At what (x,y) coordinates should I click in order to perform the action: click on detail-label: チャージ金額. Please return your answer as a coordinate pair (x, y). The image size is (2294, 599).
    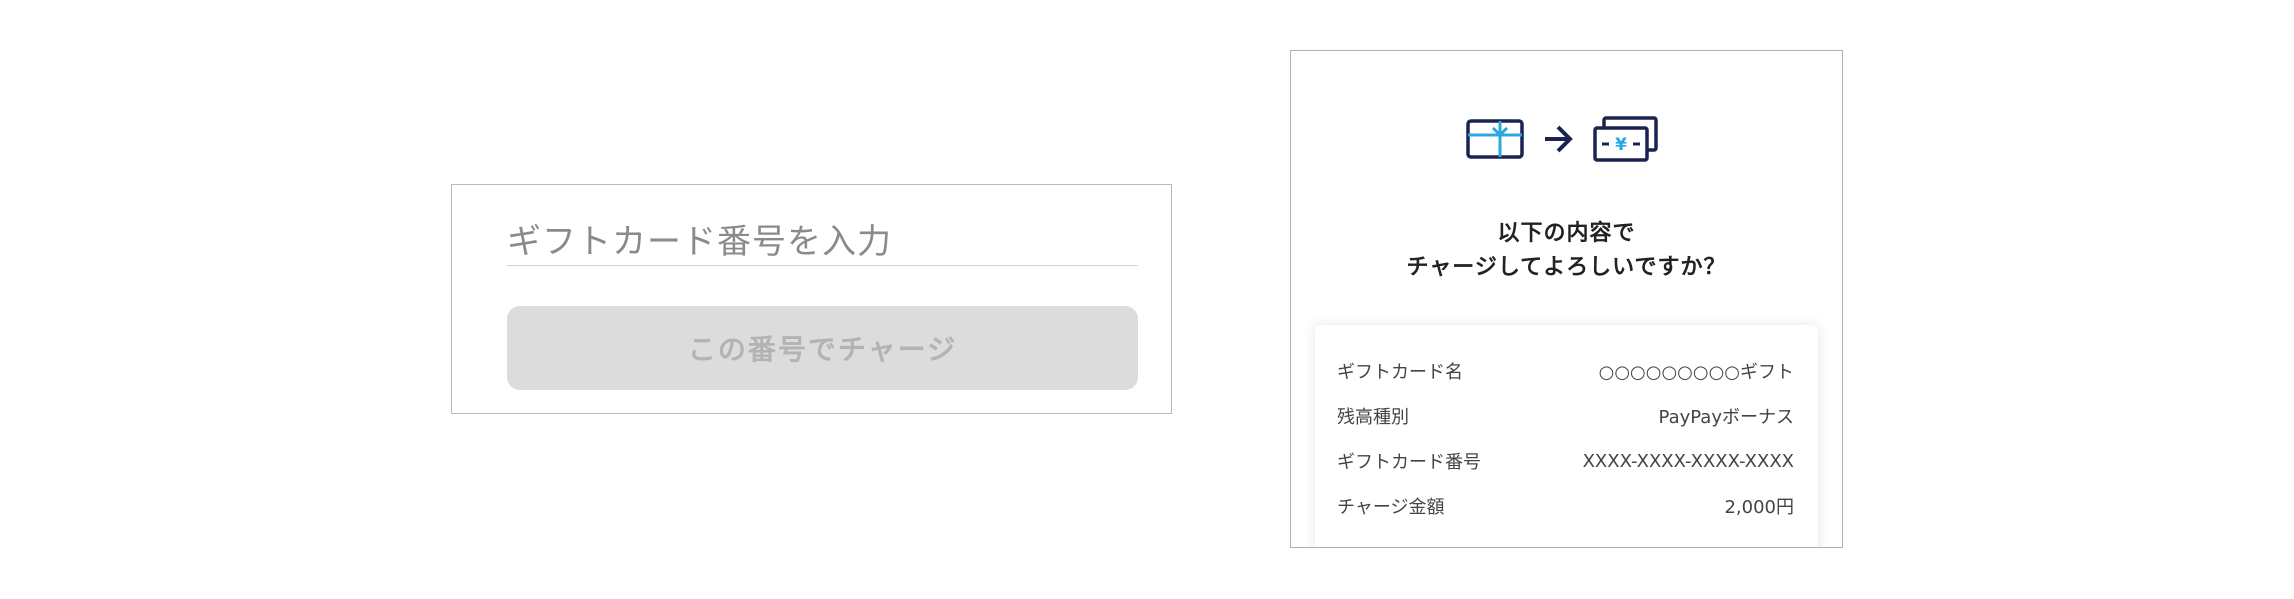
    Looking at the image, I should click on (1391, 507).